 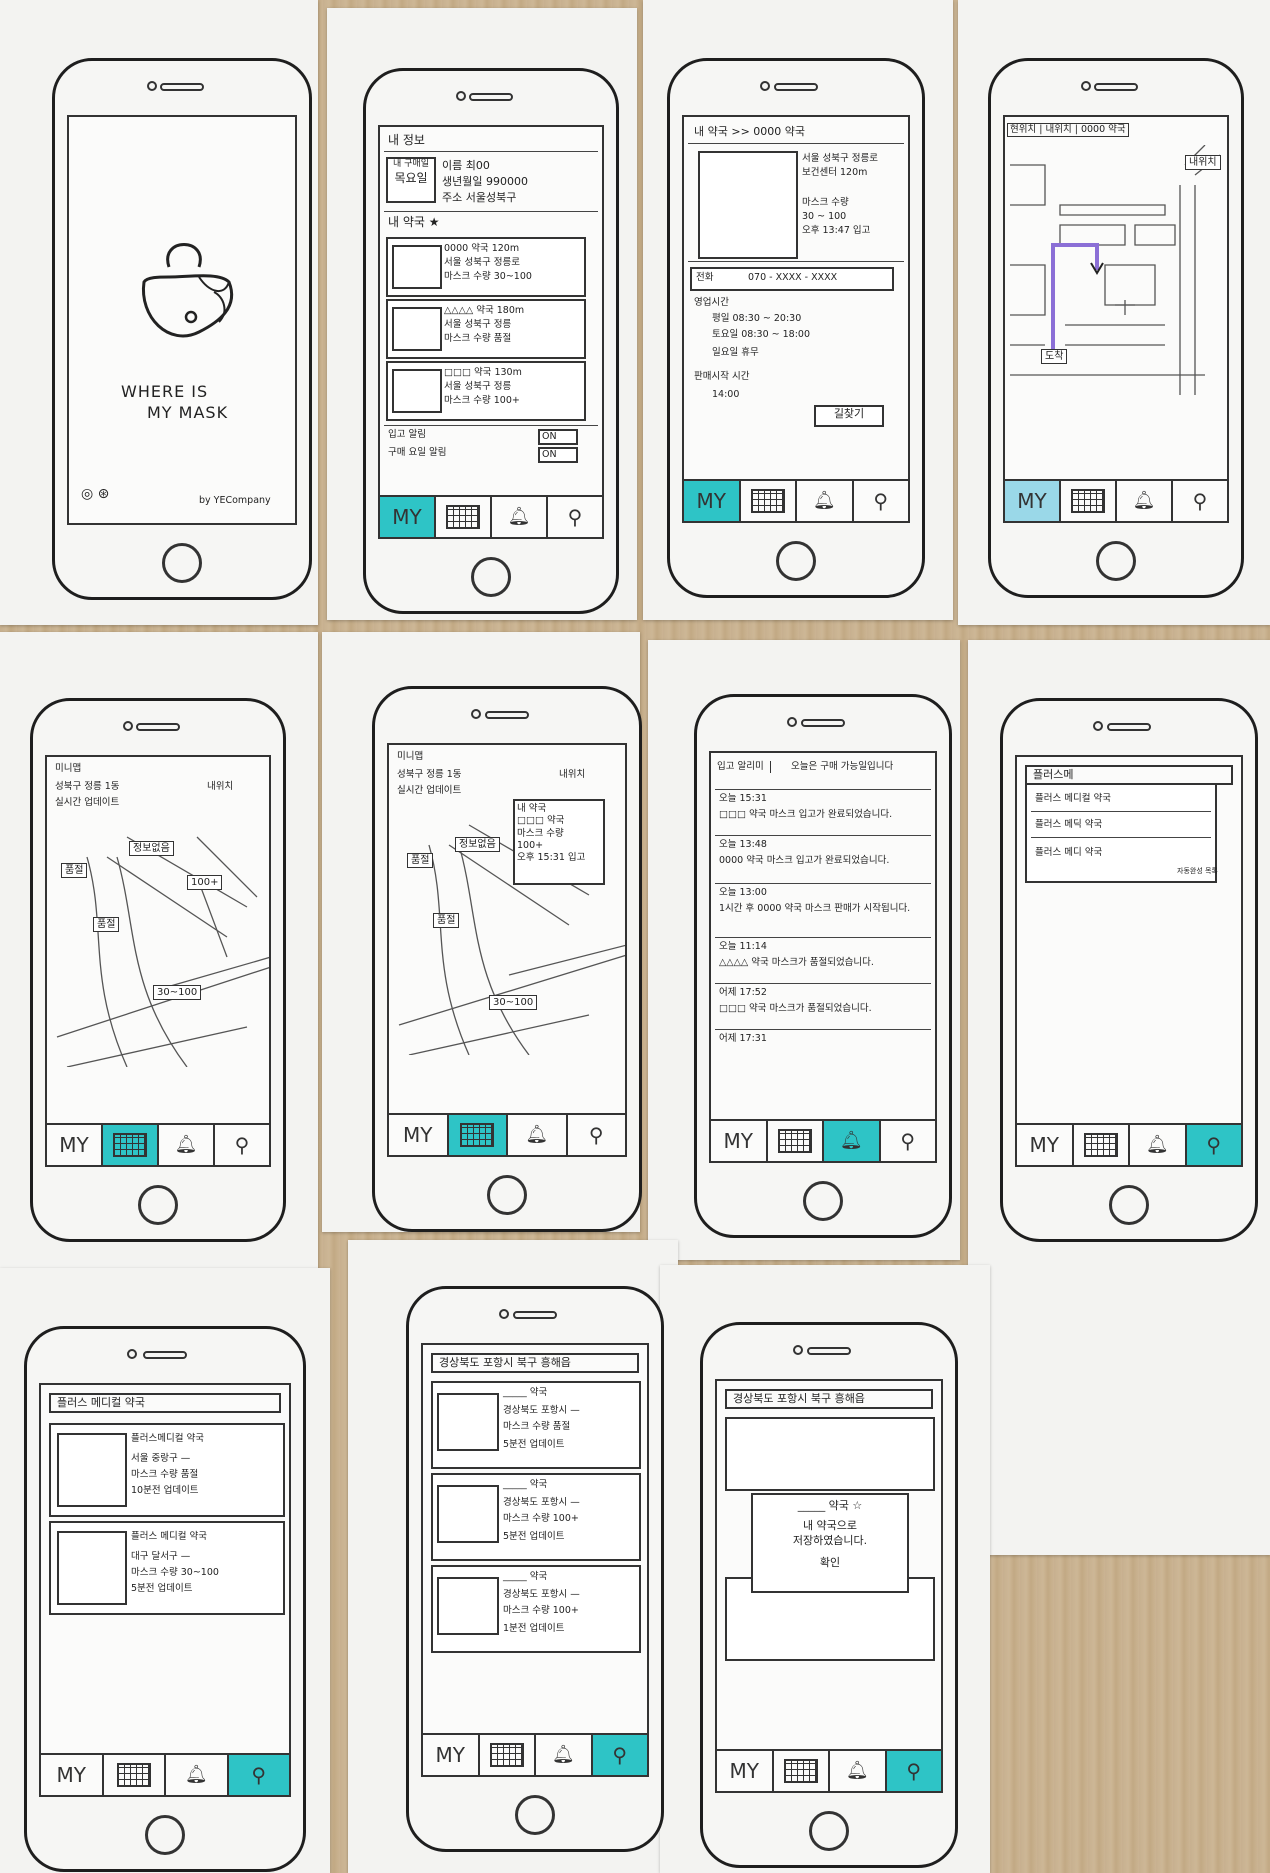 I want to click on speaker, so click(x=182, y=87).